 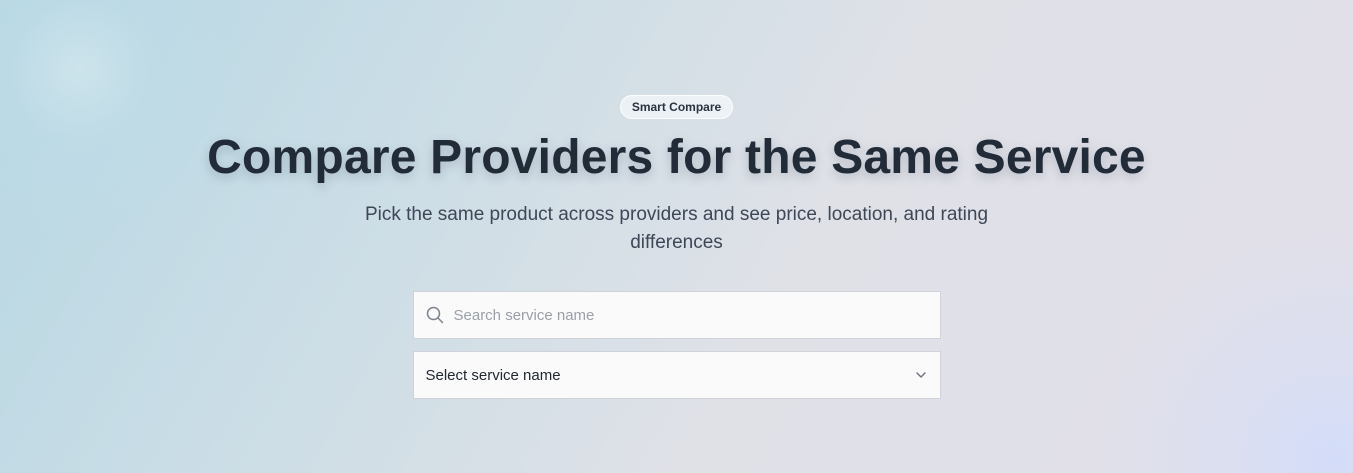 I want to click on service-select: Select service name, so click(x=676, y=375).